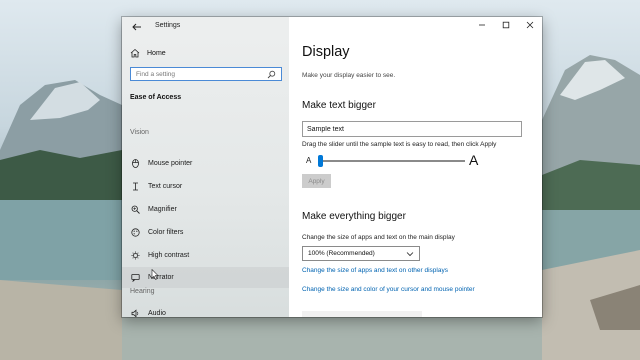 Image resolution: width=640 pixels, height=360 pixels. Describe the element at coordinates (156, 97) in the screenshot. I see `section-heading: Ease of Access` at that location.